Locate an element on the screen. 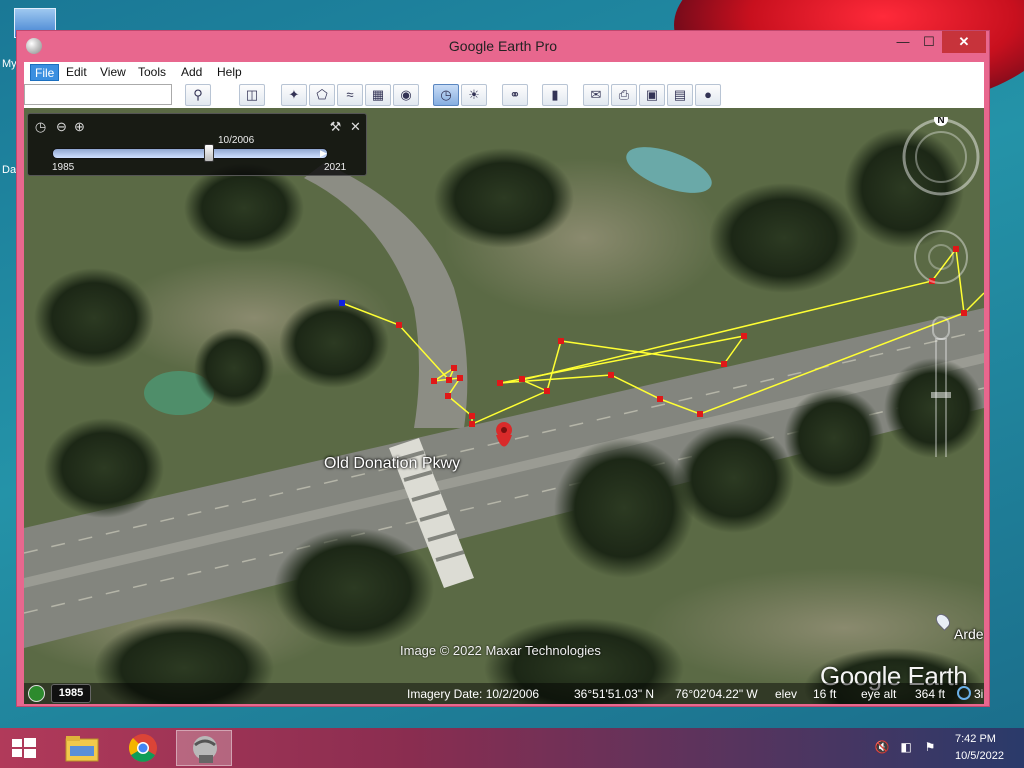  slider-end-year: 2021 is located at coordinates (335, 167).